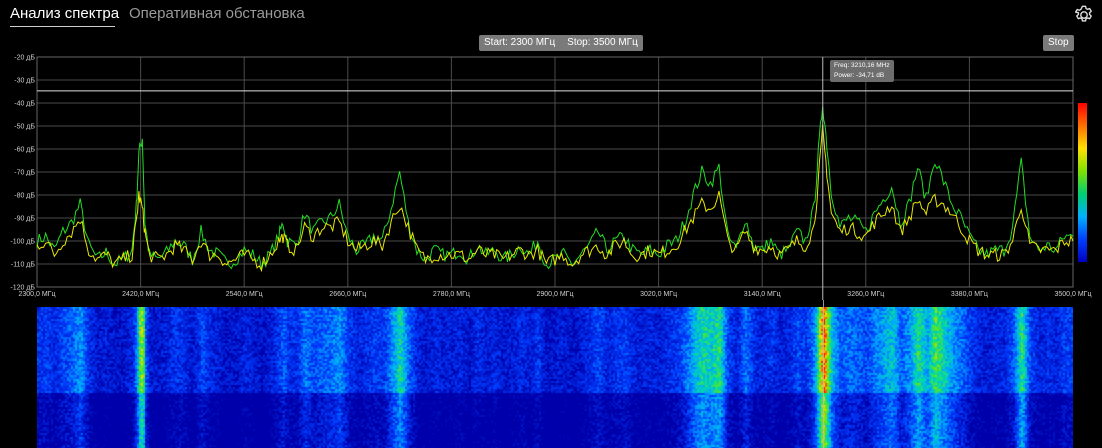 This screenshot has height=448, width=1102. What do you see at coordinates (22, 288) in the screenshot?
I see `y-tick-label: -120 дБ` at bounding box center [22, 288].